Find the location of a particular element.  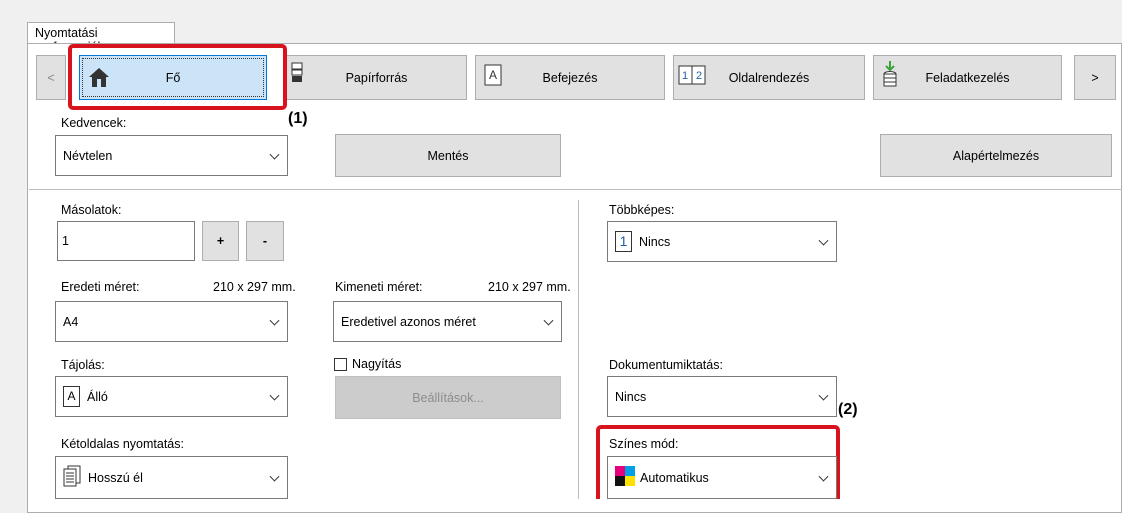

tab-paper-source: Papírforrás is located at coordinates (376, 77).